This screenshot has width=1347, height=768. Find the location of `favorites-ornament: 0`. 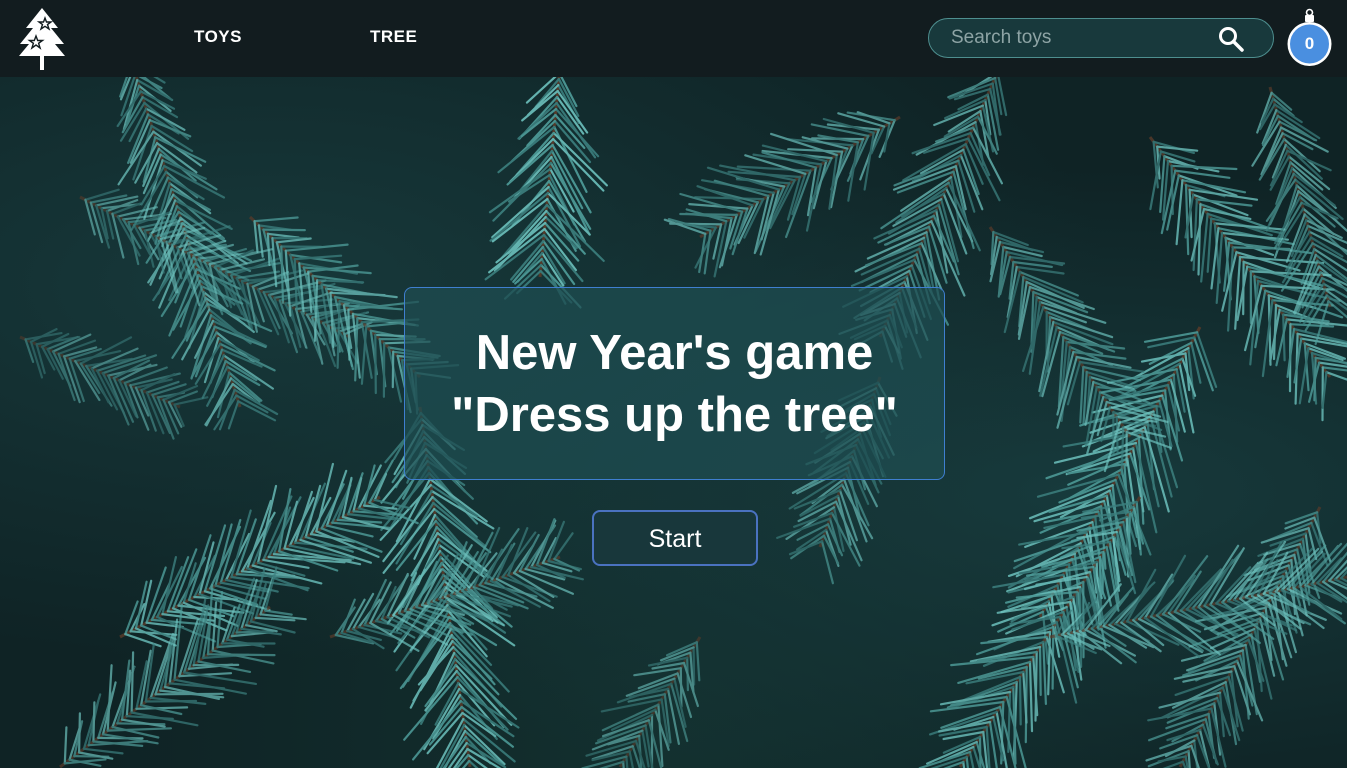

favorites-ornament: 0 is located at coordinates (1309, 38).